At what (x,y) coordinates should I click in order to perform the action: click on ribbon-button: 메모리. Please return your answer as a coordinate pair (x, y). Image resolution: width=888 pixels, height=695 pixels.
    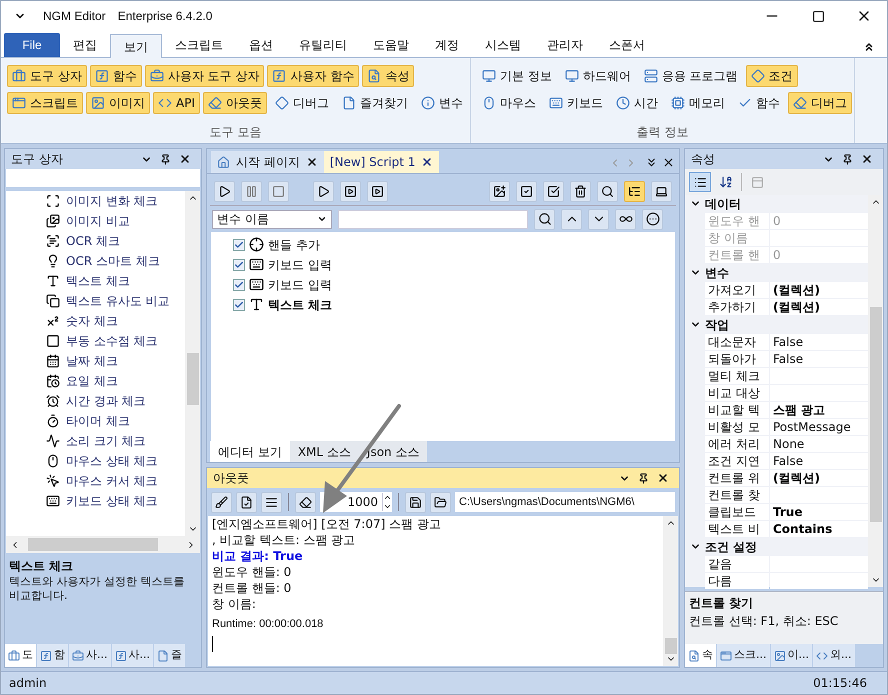
    Looking at the image, I should click on (698, 103).